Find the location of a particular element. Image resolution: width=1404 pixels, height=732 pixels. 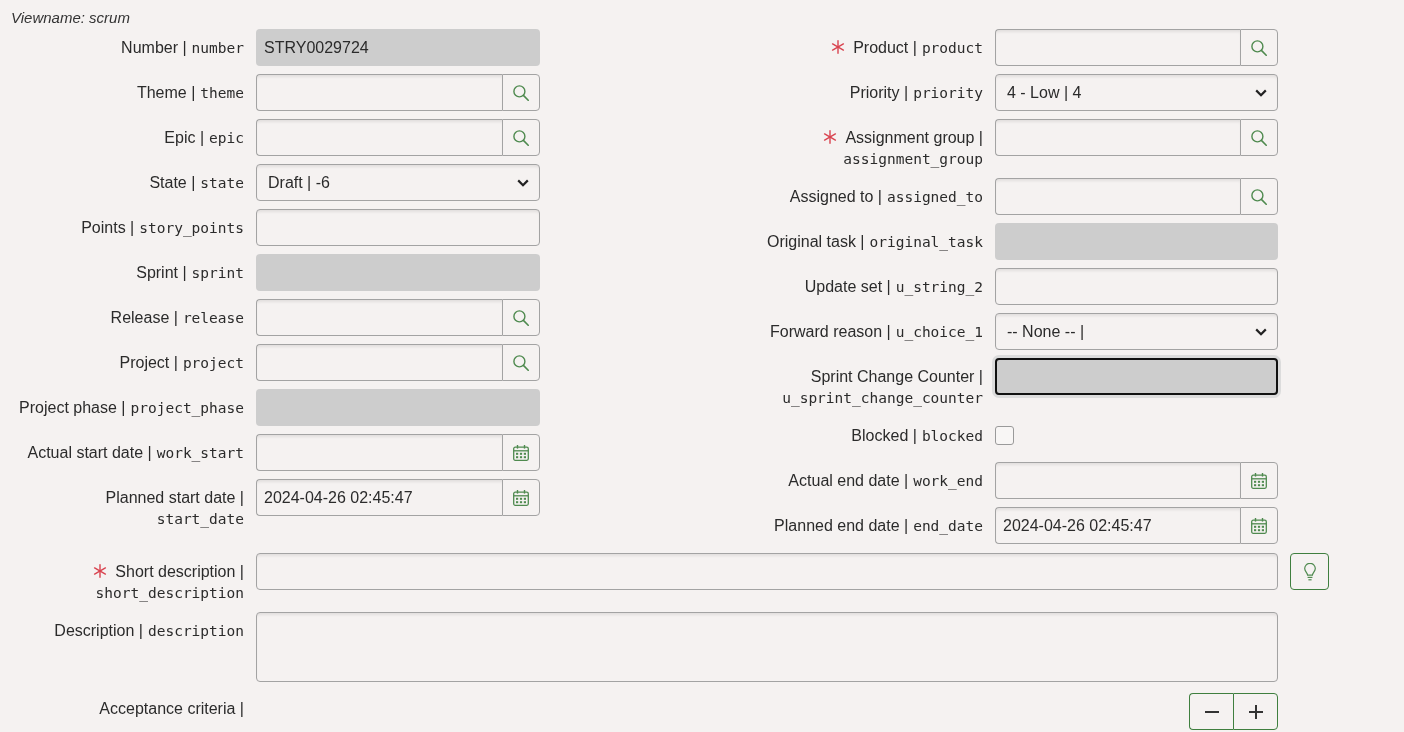

dropdown: 4 - Low | 4 is located at coordinates (1136, 92).